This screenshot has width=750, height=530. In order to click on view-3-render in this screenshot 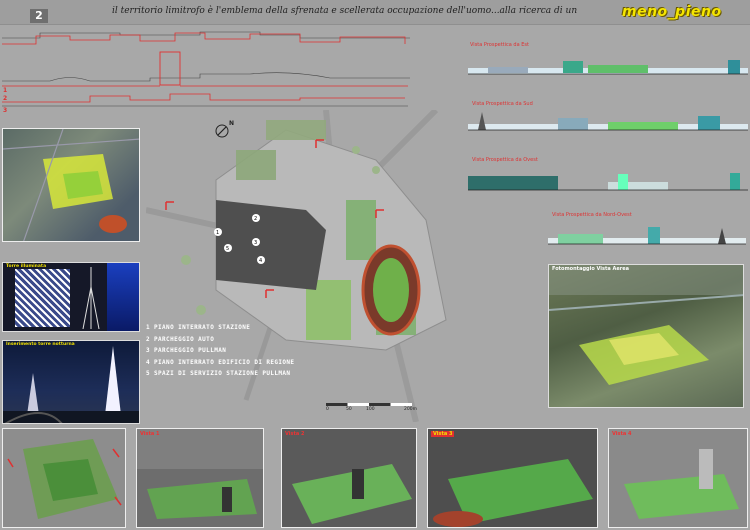, I will do `click(512, 478)`.